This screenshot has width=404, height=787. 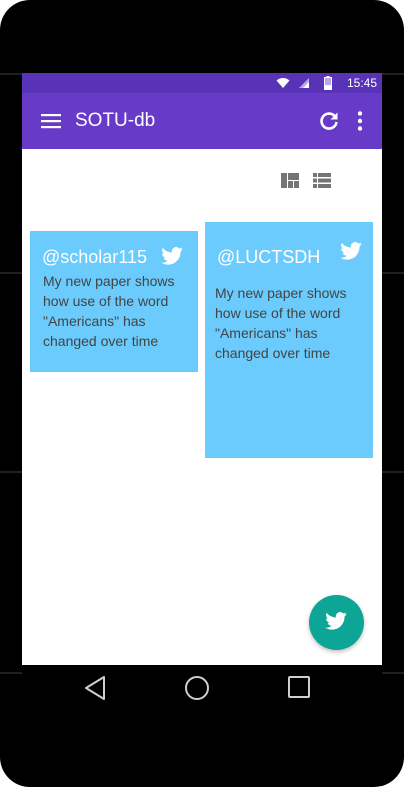 What do you see at coordinates (51, 121) in the screenshot?
I see `menu-icon` at bounding box center [51, 121].